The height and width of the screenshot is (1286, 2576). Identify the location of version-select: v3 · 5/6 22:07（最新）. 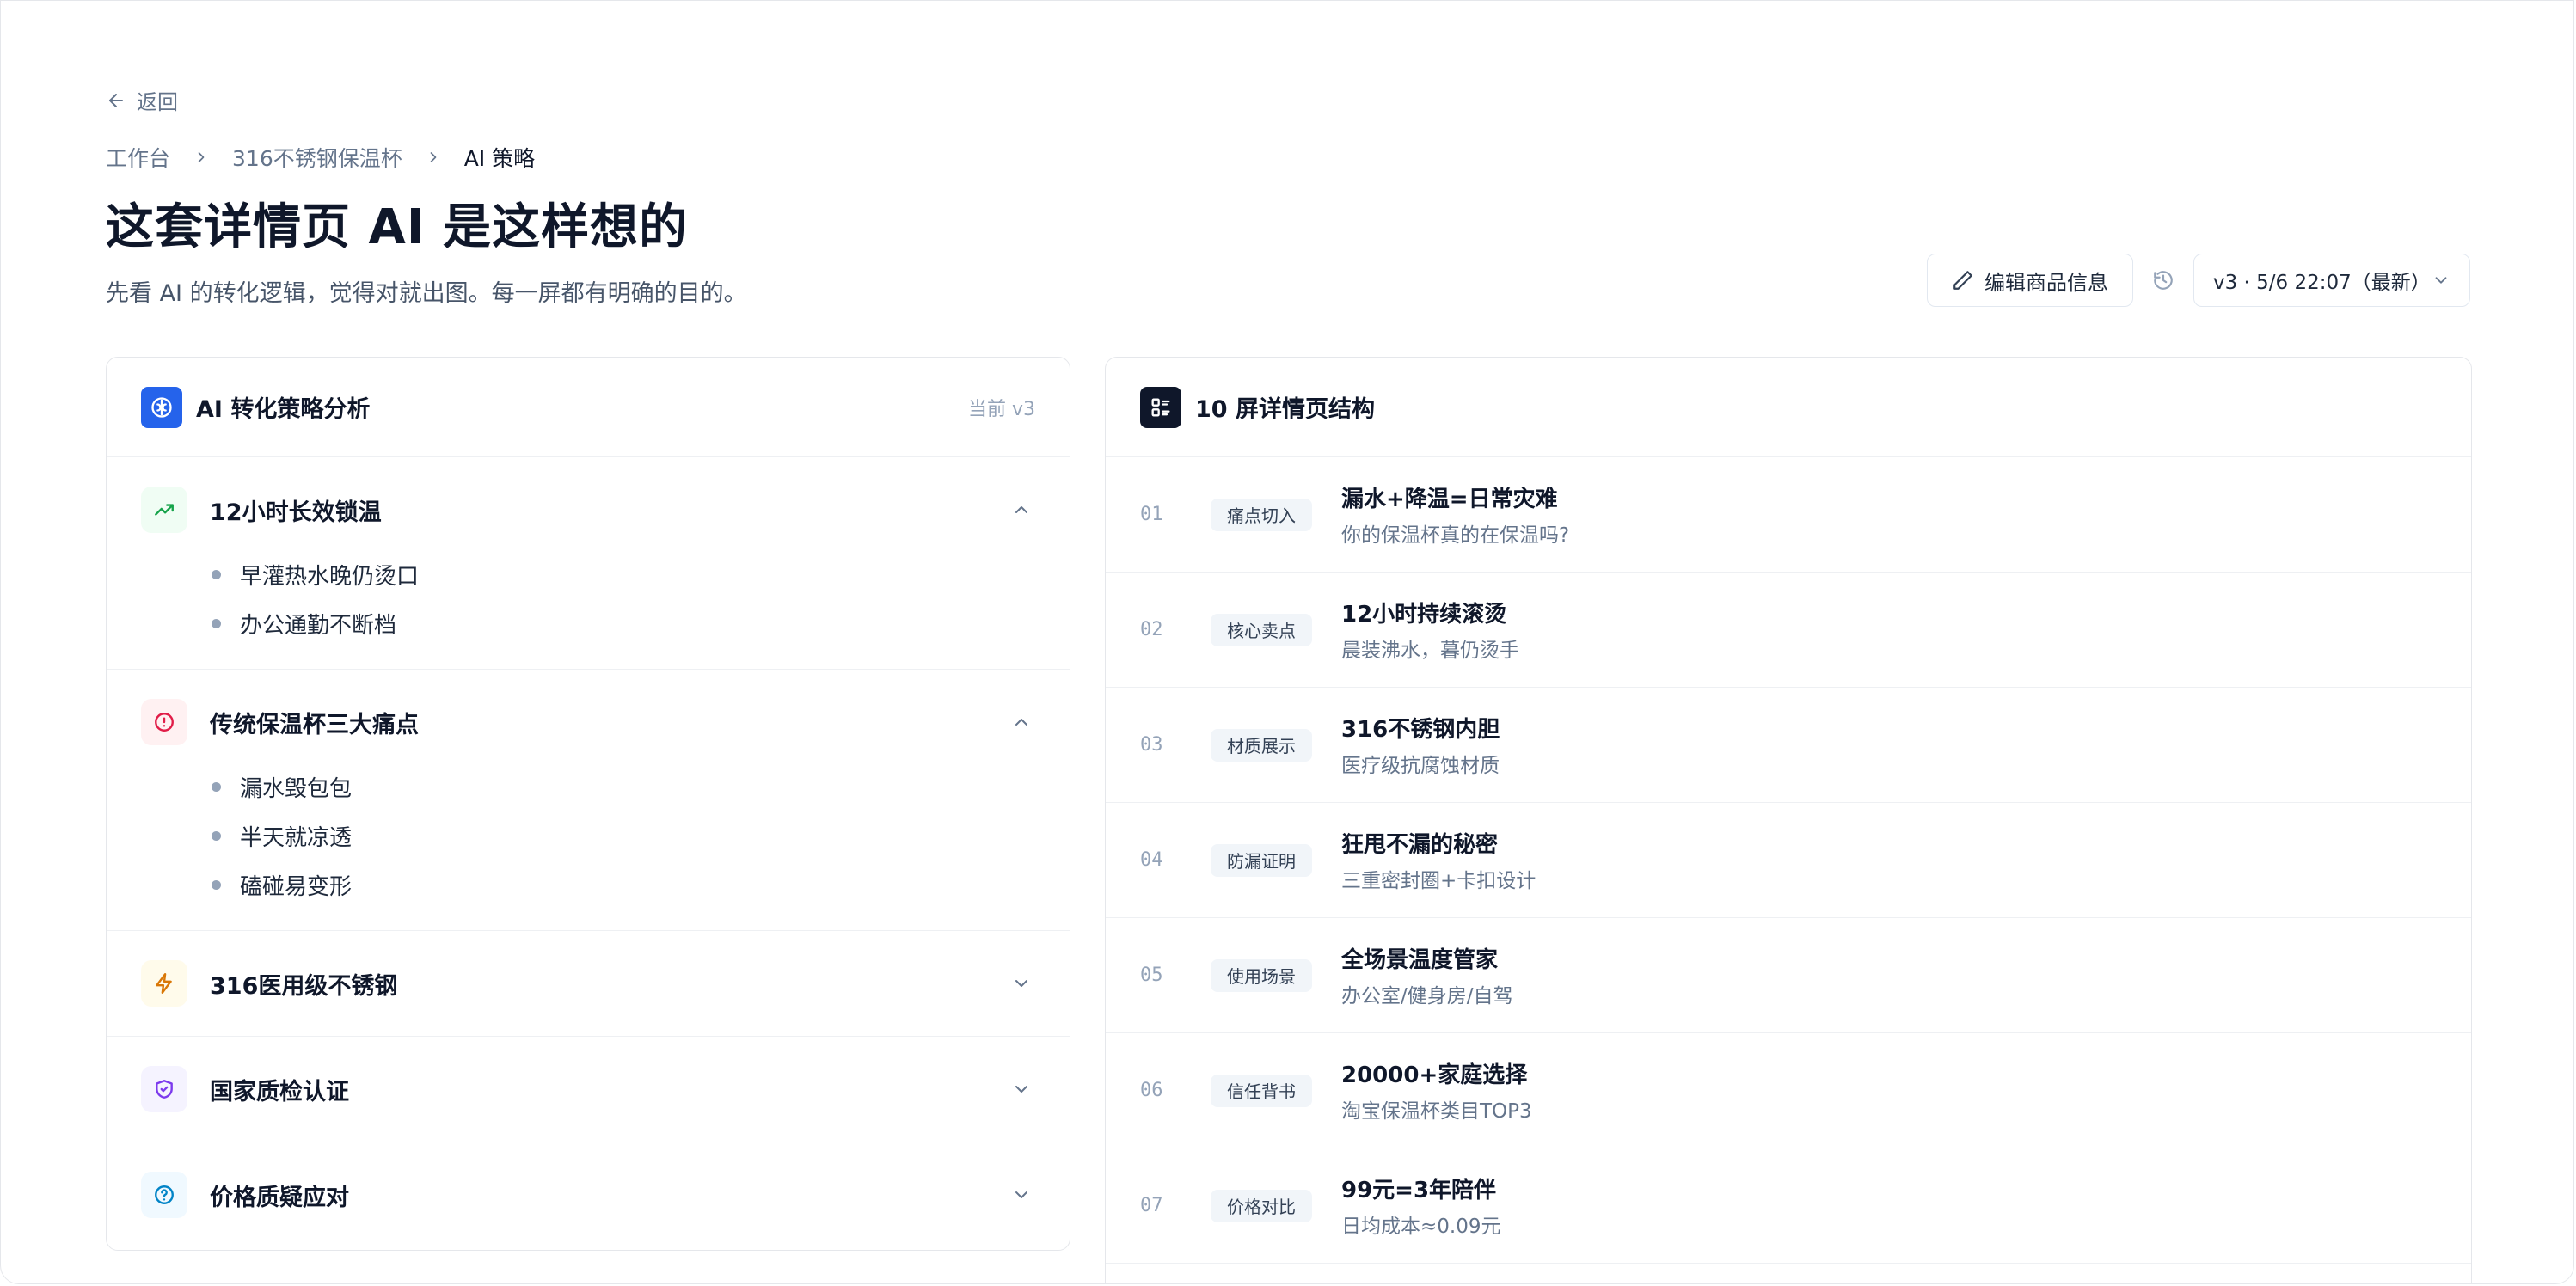
(2331, 280).